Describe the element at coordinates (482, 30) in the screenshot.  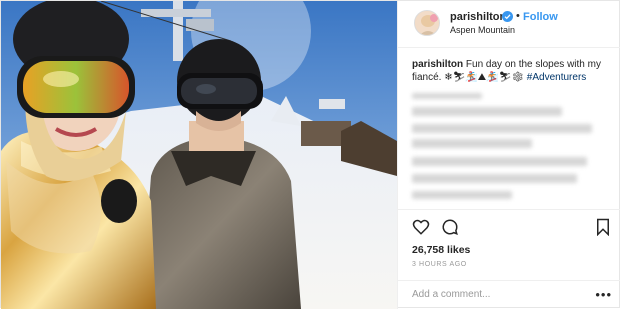
I see `location-link: Aspen Mountain` at that location.